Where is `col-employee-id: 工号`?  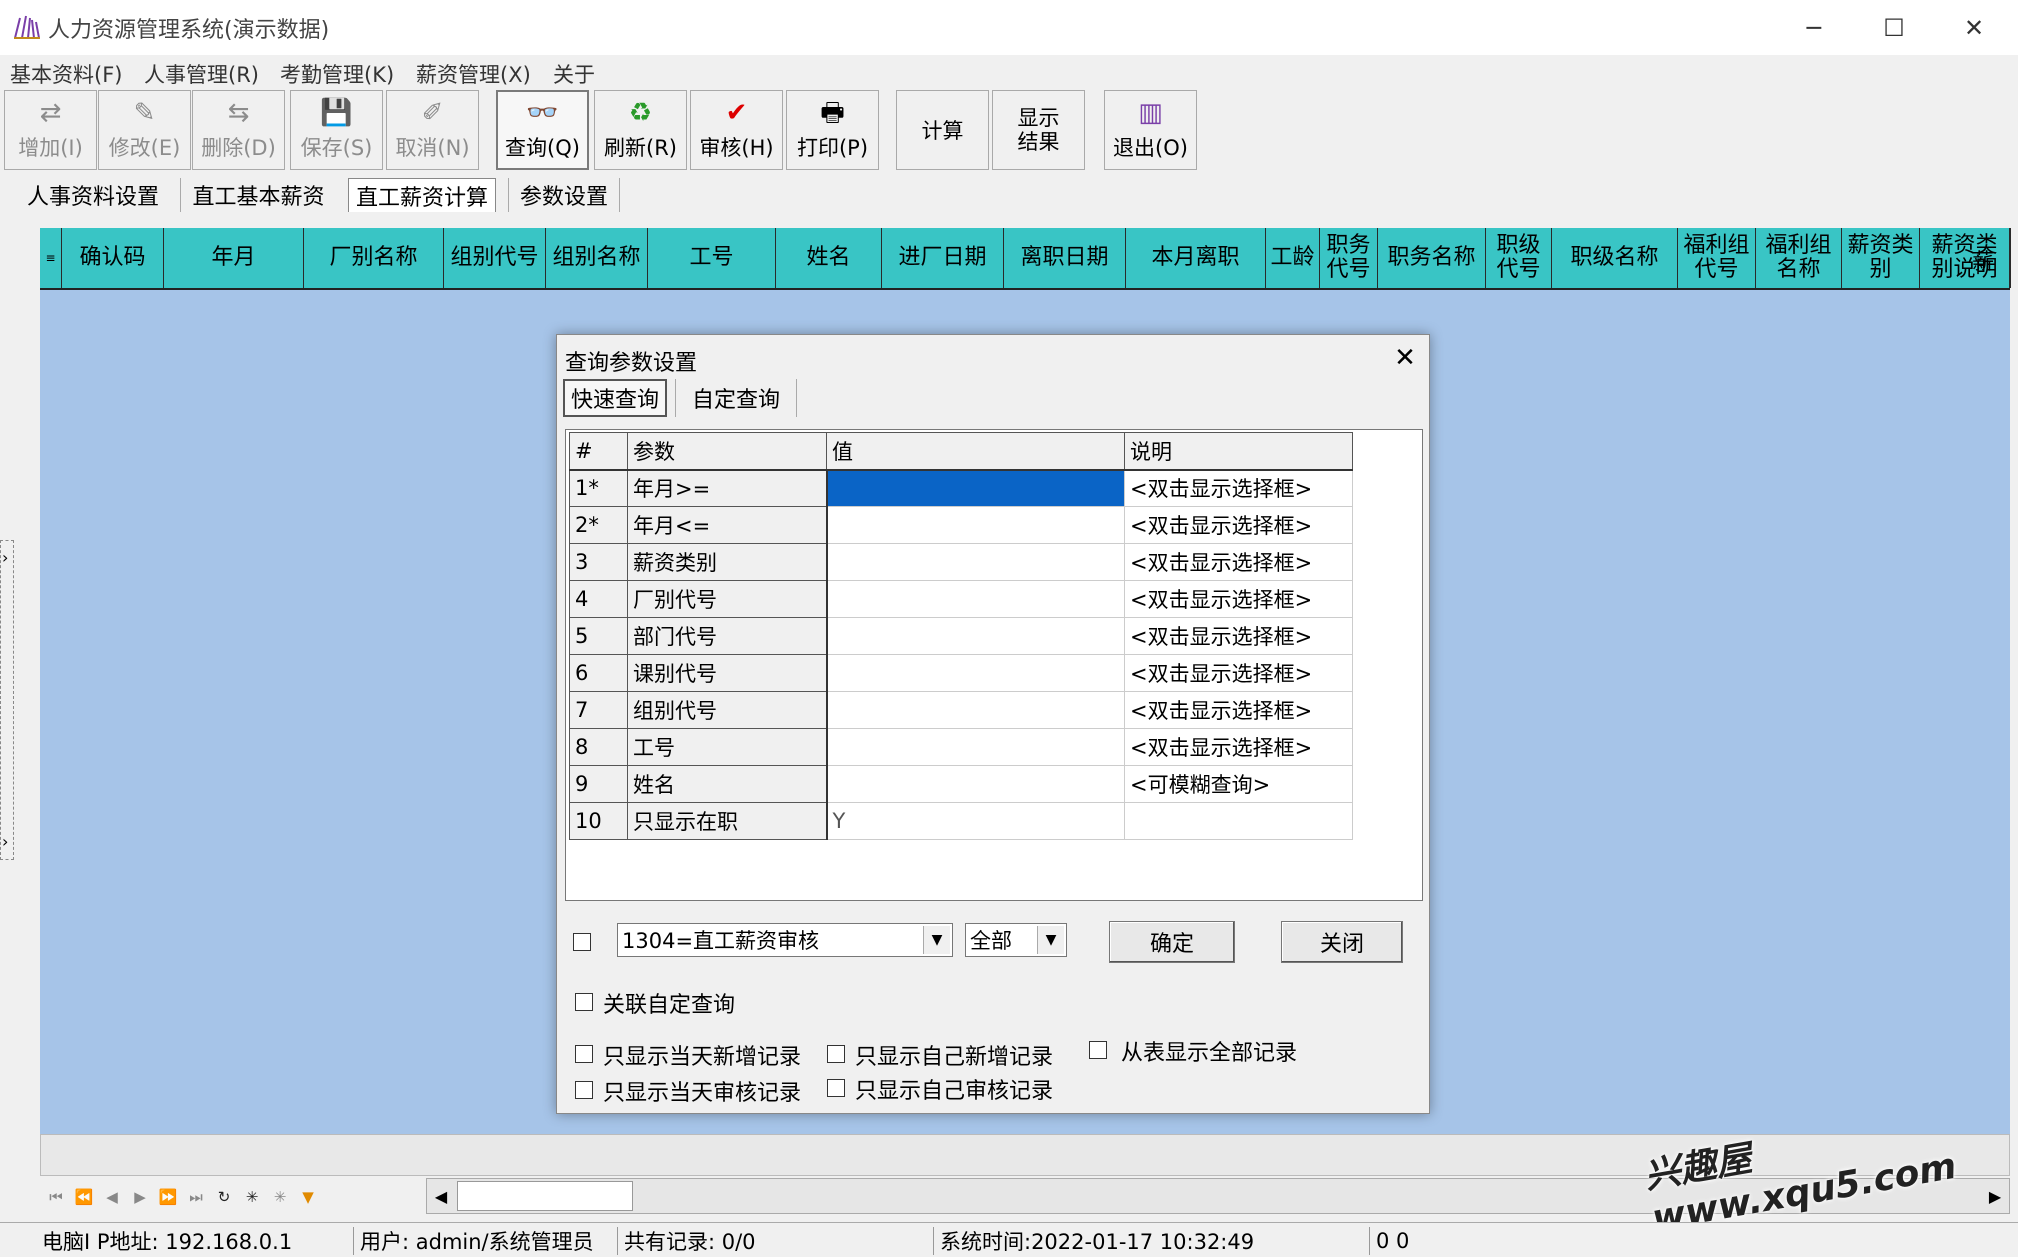
col-employee-id: 工号 is located at coordinates (712, 258).